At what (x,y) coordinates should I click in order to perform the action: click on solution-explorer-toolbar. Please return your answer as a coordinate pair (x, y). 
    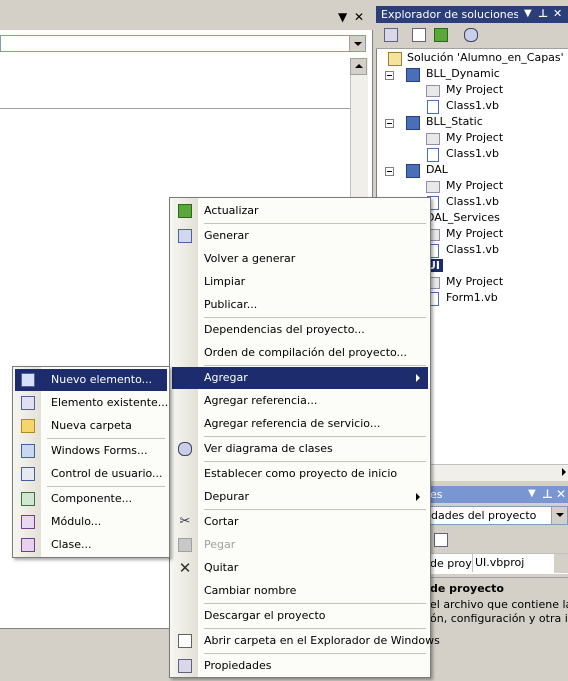
    Looking at the image, I should click on (472, 36).